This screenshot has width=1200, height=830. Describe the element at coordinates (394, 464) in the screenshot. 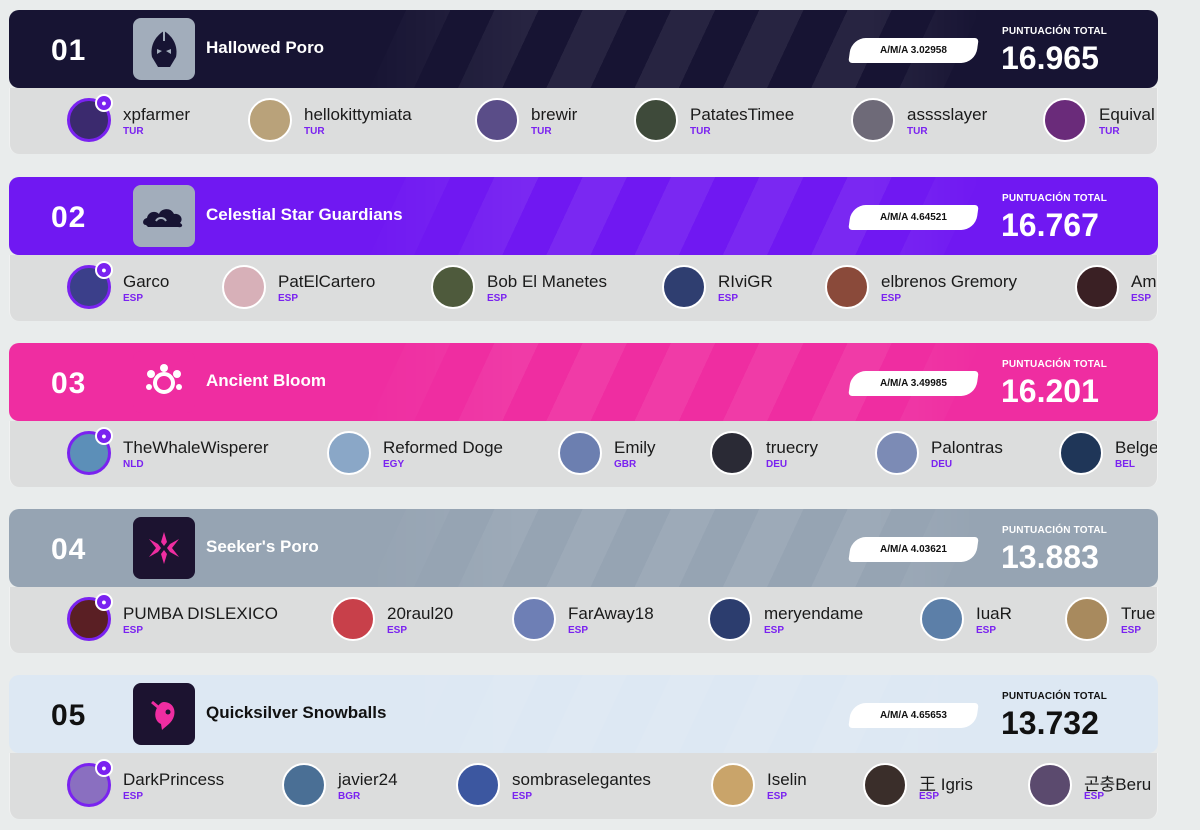

I see `player-country: EGY` at that location.